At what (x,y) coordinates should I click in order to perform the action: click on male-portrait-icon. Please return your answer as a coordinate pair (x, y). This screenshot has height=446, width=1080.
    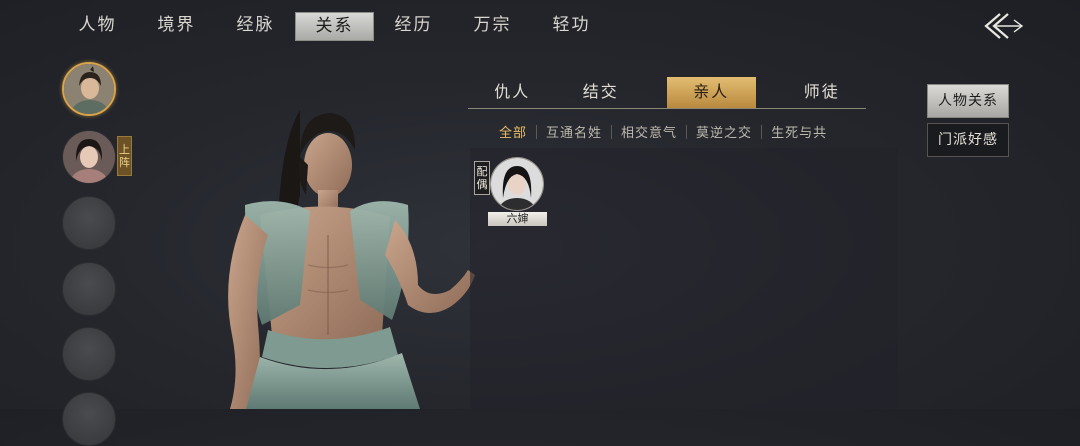
    Looking at the image, I should click on (89, 89).